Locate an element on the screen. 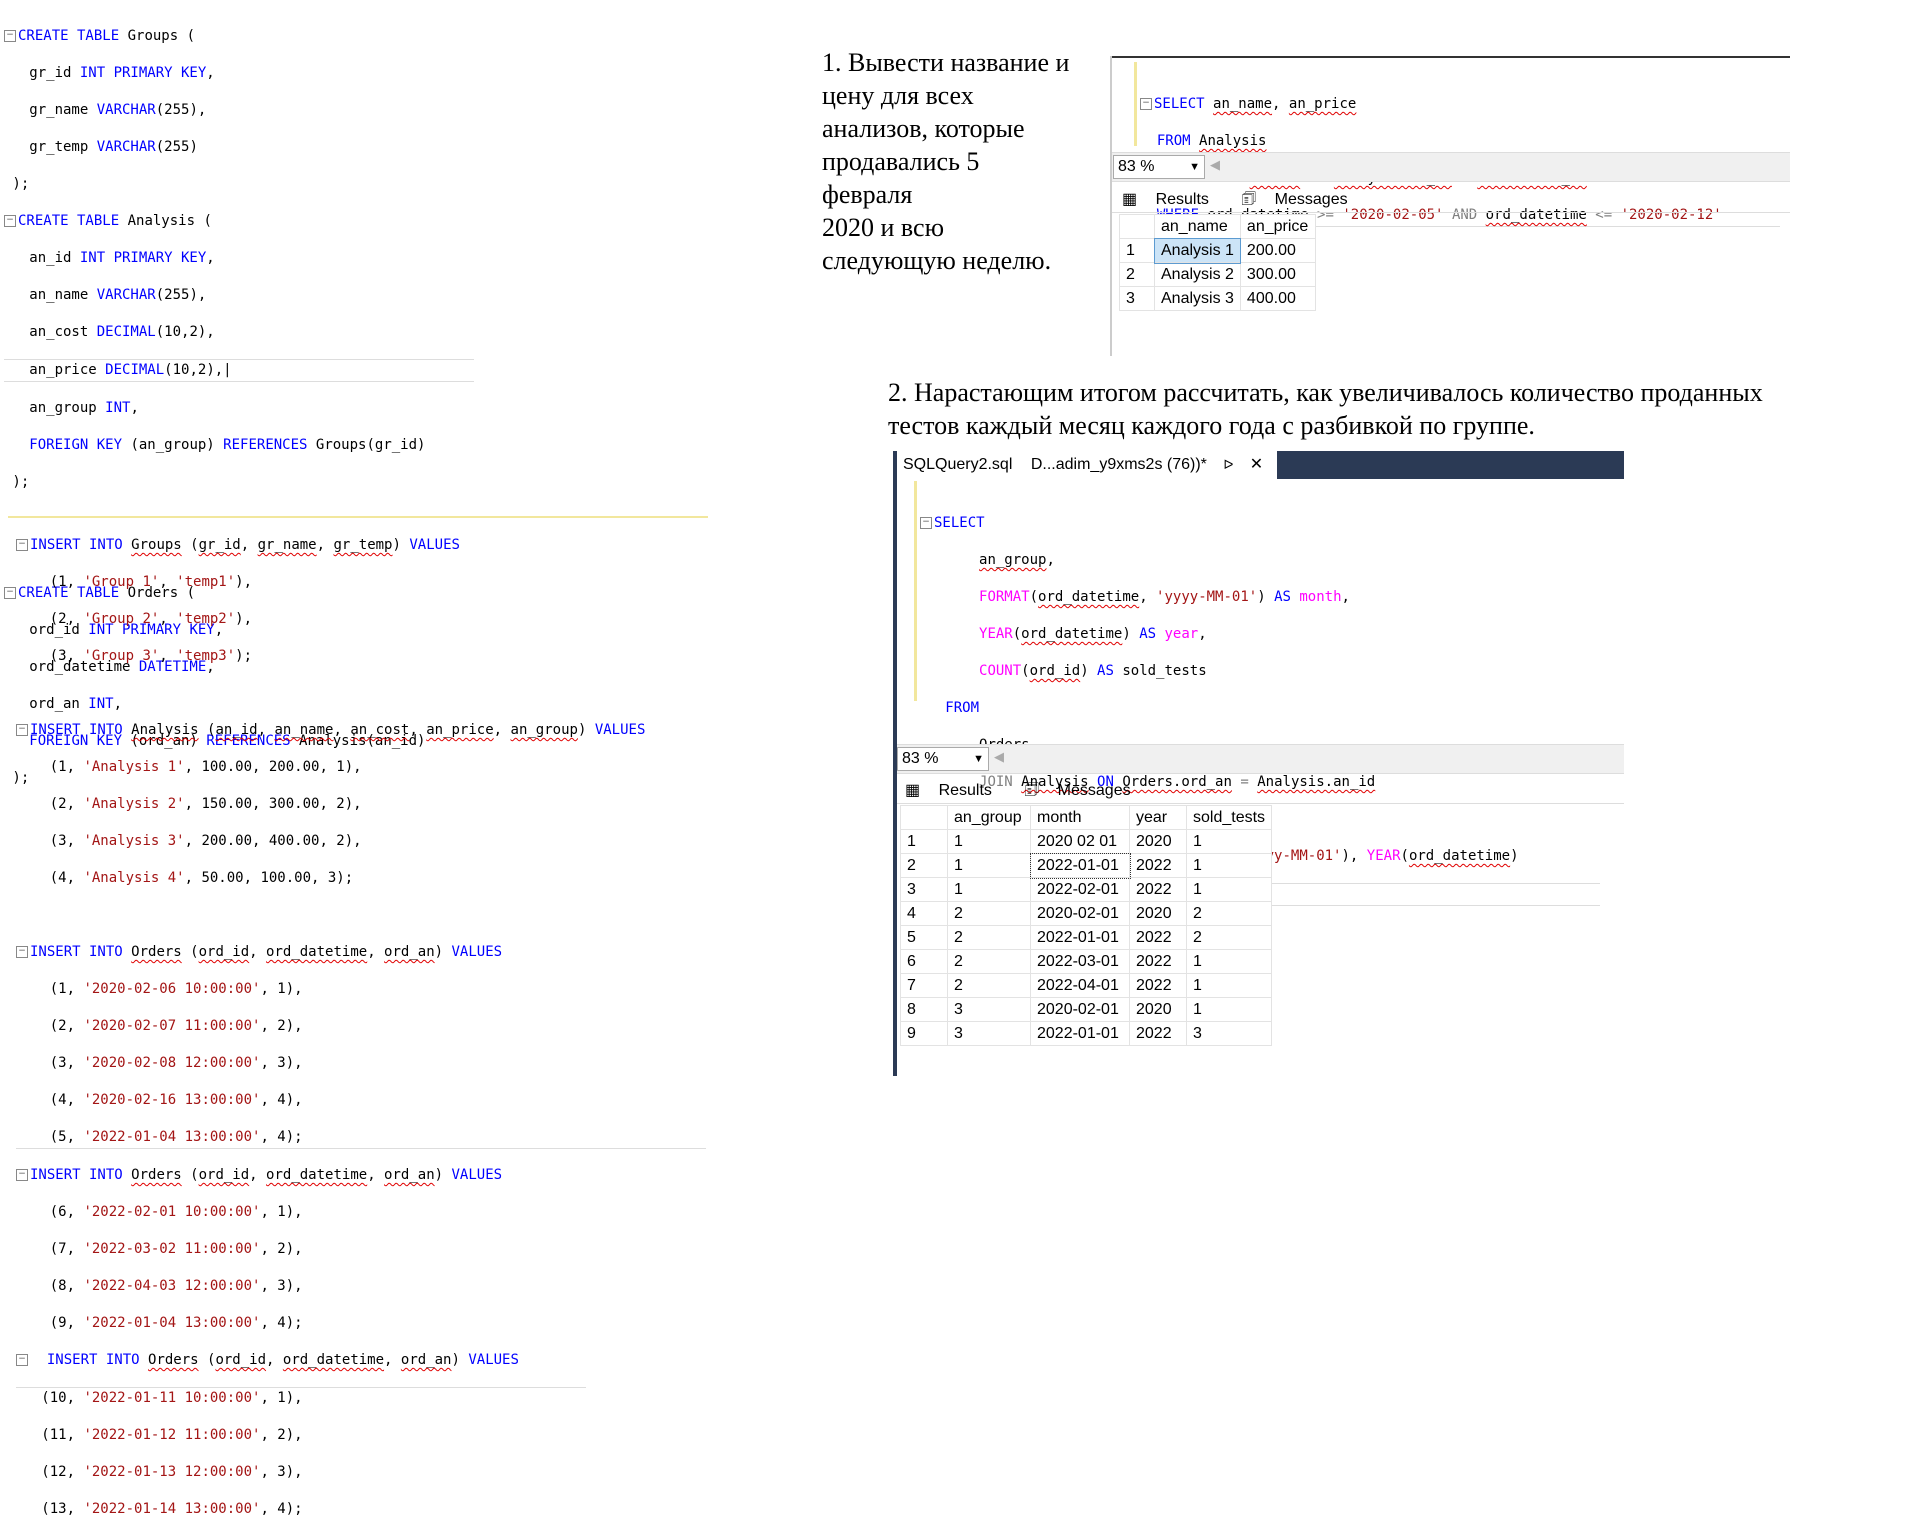 This screenshot has height=1536, width=1926. cell: 2022-04-01 is located at coordinates (1080, 985).